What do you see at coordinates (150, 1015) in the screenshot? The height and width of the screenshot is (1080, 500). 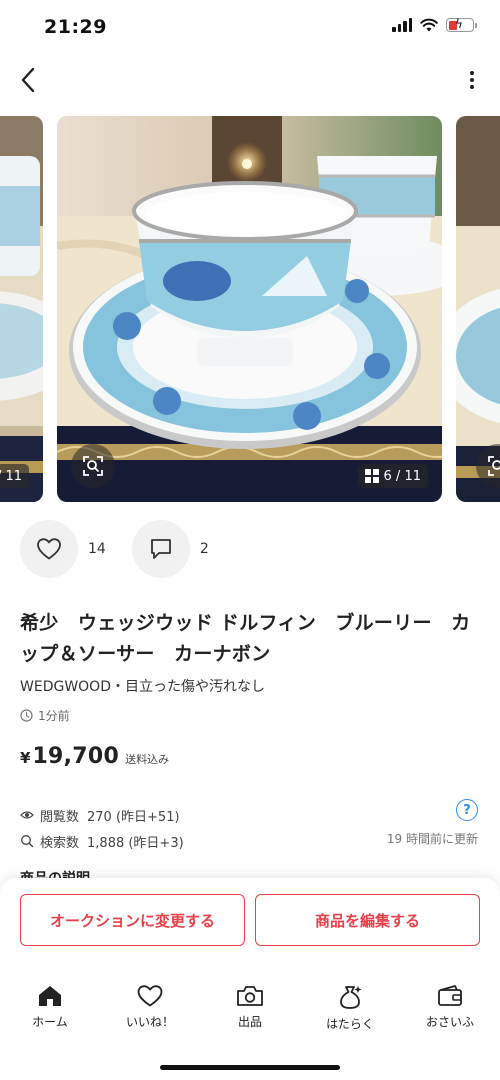 I see `tab-likes: いいね！` at bounding box center [150, 1015].